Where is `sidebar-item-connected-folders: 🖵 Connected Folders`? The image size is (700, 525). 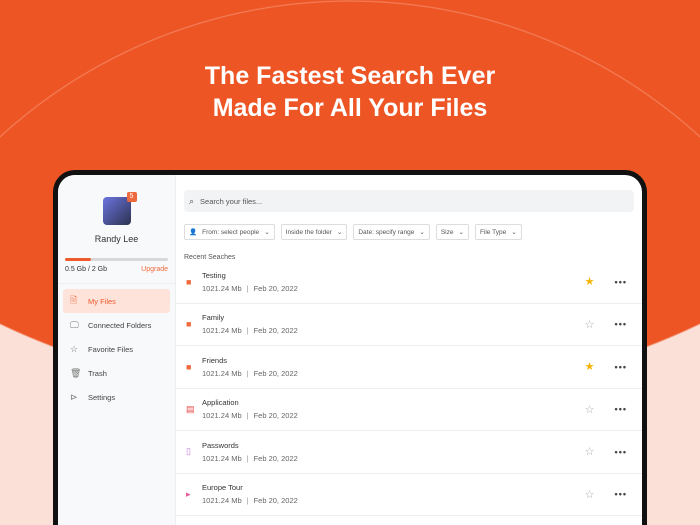 sidebar-item-connected-folders: 🖵 Connected Folders is located at coordinates (116, 325).